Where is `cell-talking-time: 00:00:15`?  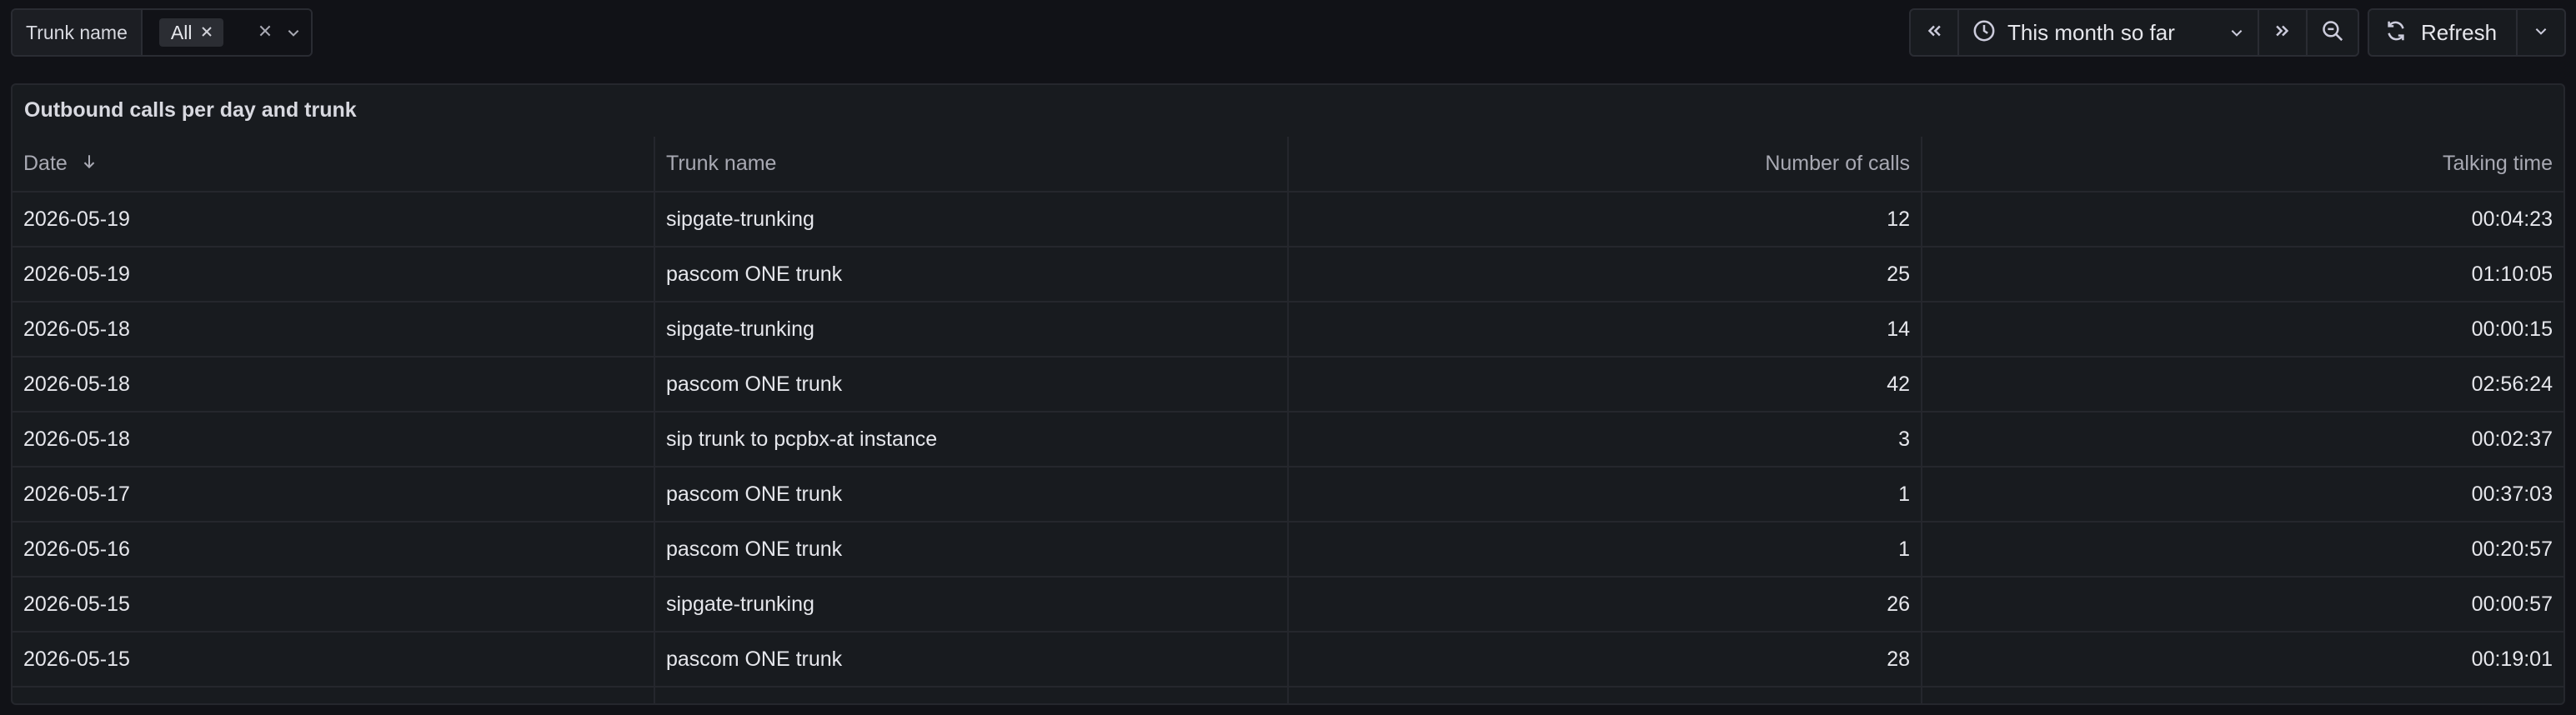 cell-talking-time: 00:00:15 is located at coordinates (2242, 330).